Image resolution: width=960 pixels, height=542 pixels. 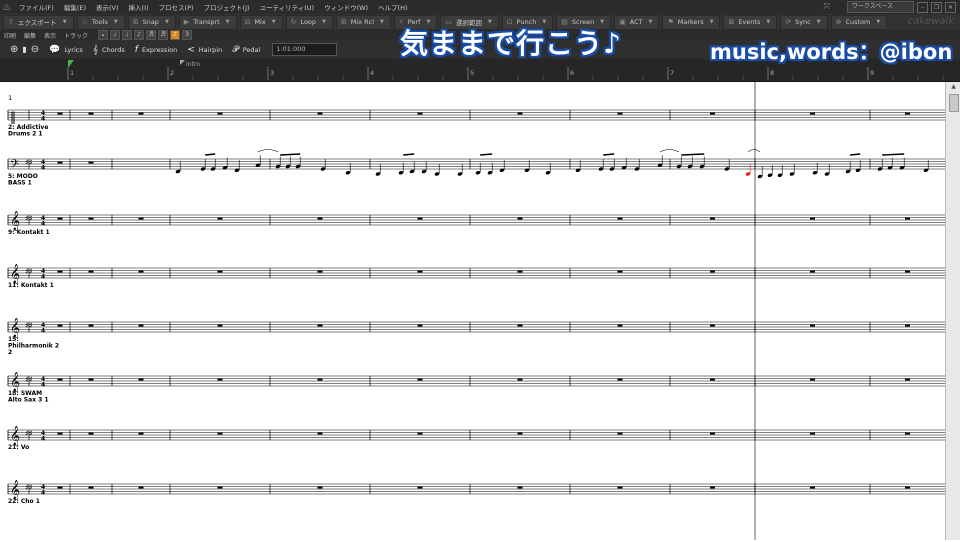 What do you see at coordinates (36, 7) in the screenshot?
I see `menu-file: ファイル(F)` at bounding box center [36, 7].